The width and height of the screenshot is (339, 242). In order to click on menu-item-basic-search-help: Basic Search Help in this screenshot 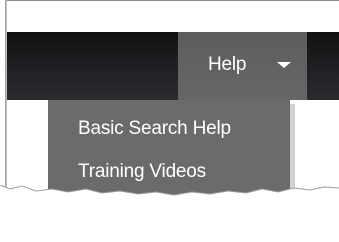, I will do `click(154, 129)`.